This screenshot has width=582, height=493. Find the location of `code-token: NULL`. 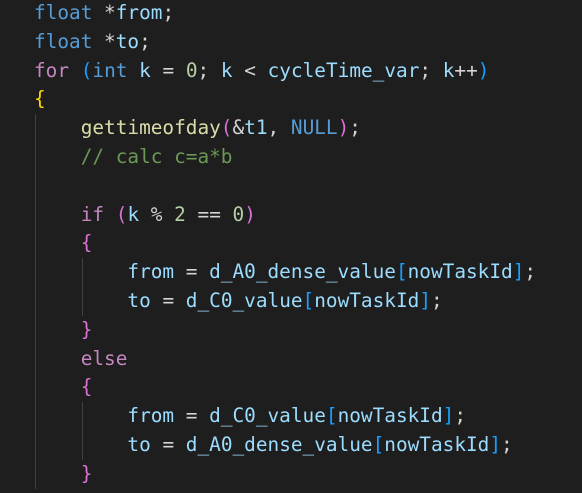

code-token: NULL is located at coordinates (314, 128).